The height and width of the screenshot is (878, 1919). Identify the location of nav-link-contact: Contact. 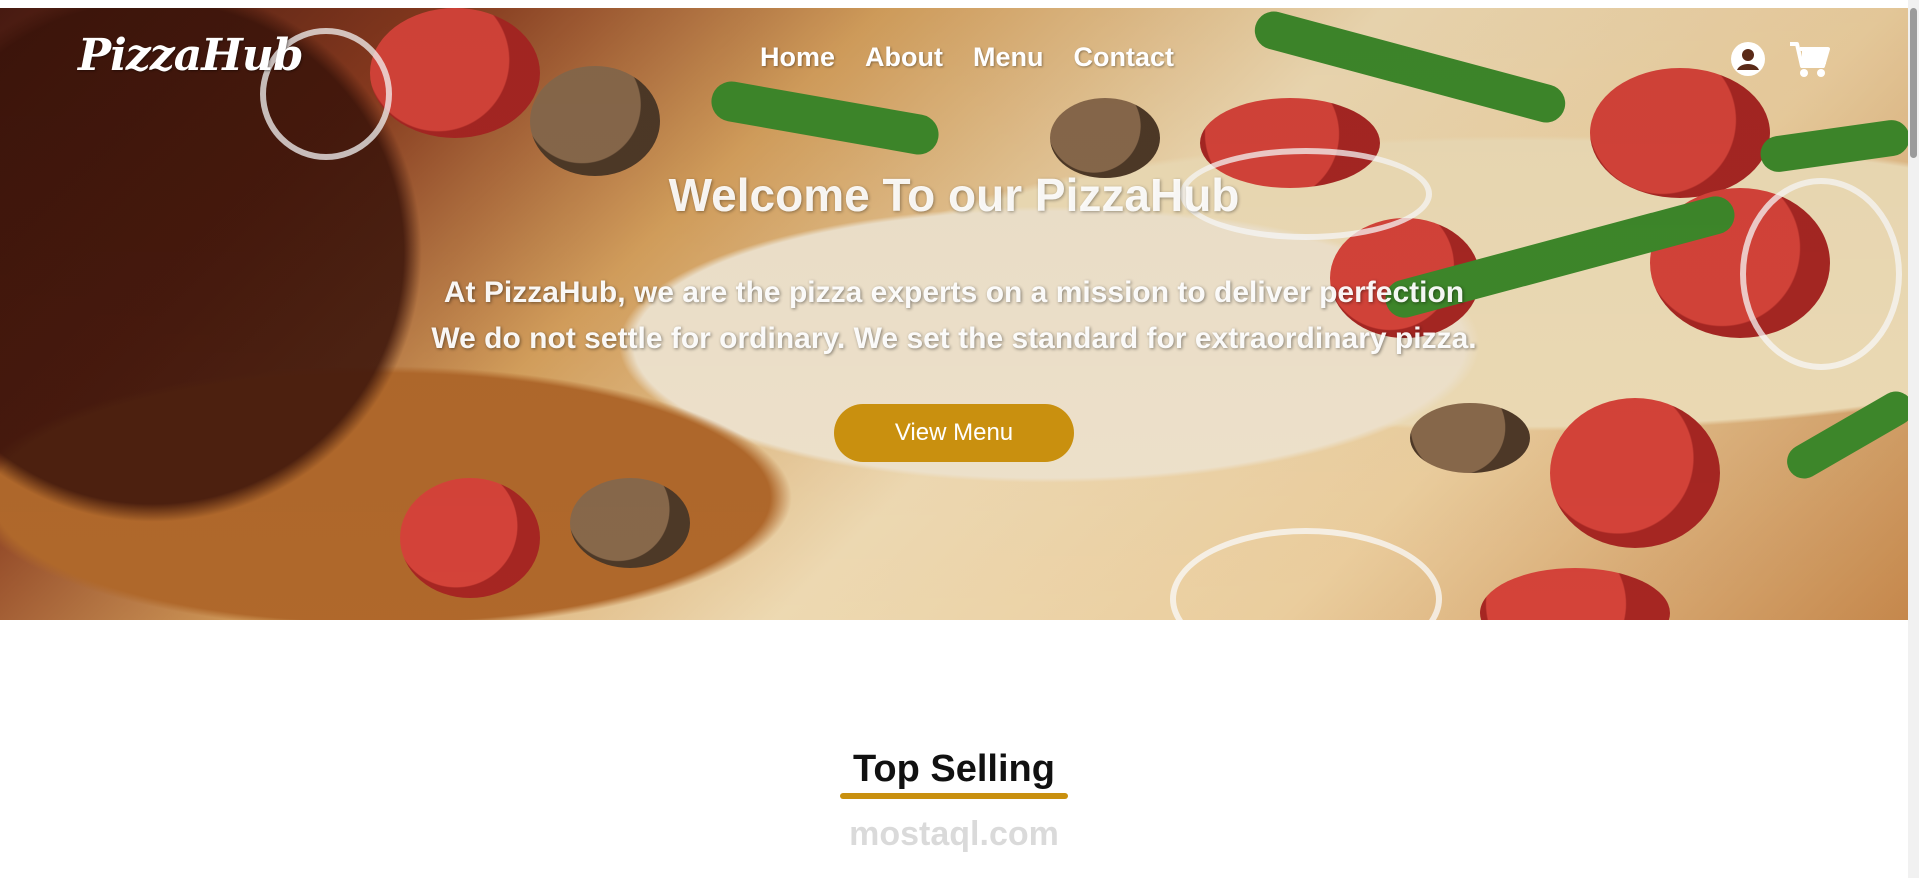
(1123, 57).